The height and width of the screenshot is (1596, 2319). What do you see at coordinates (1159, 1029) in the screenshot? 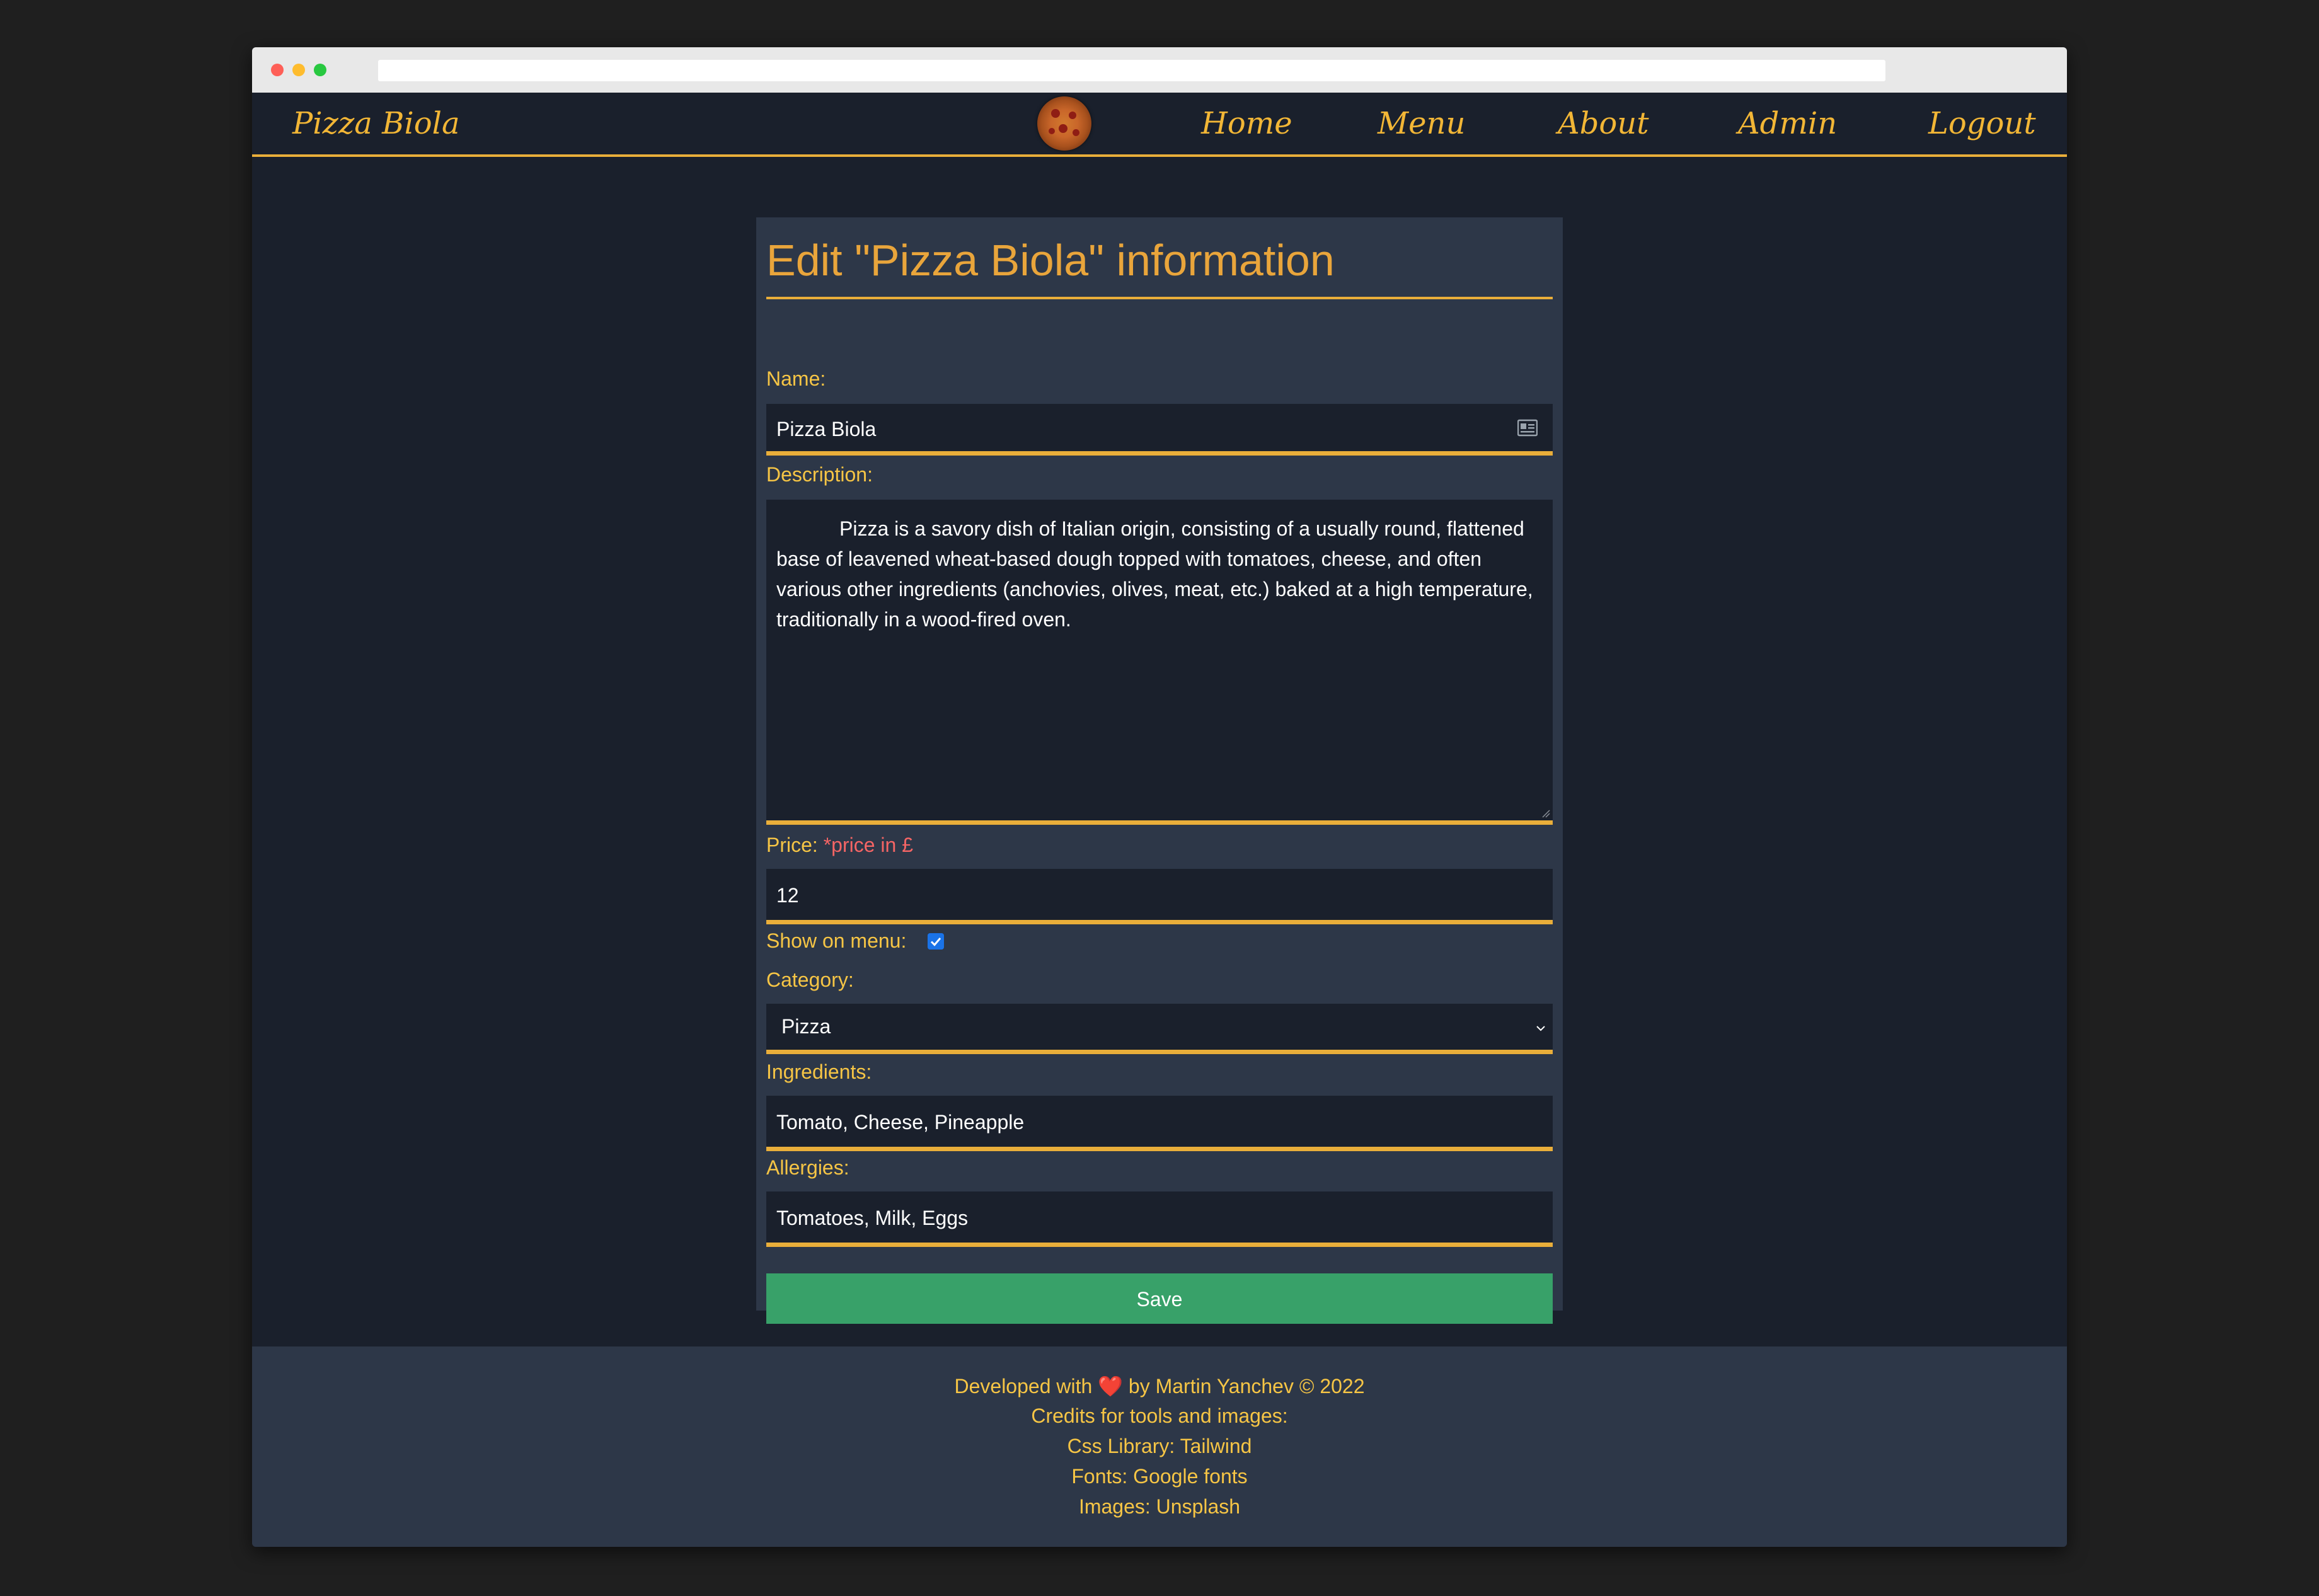
I see `category-select: Pizza` at bounding box center [1159, 1029].